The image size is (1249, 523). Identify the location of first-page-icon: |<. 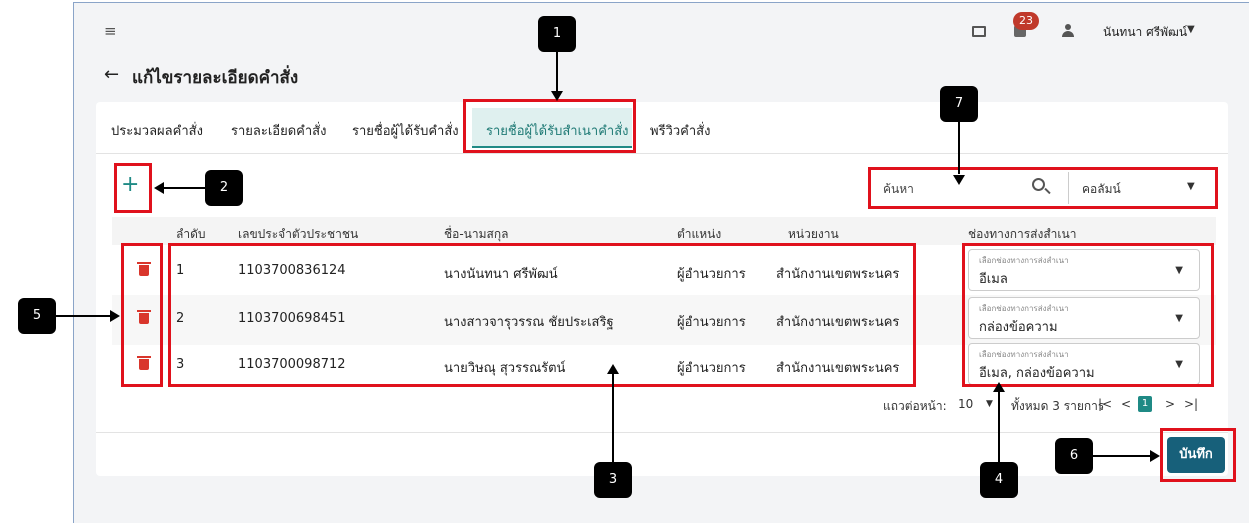
(1105, 404).